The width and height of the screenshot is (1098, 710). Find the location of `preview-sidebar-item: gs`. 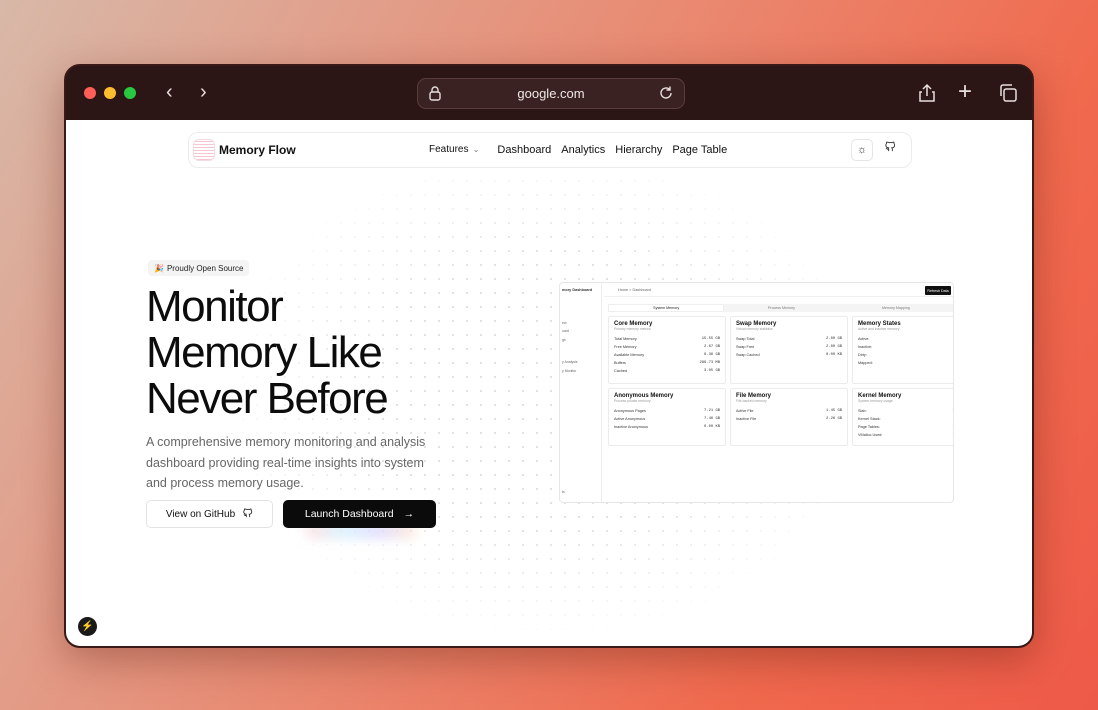

preview-sidebar-item: gs is located at coordinates (564, 340).